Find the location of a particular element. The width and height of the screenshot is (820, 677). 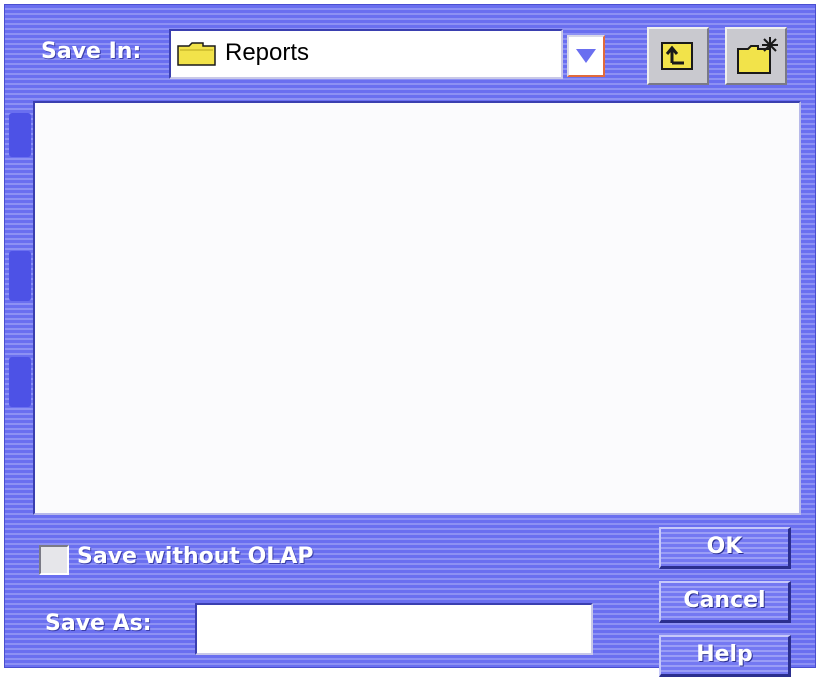

new-folder-icon is located at coordinates (757, 55).